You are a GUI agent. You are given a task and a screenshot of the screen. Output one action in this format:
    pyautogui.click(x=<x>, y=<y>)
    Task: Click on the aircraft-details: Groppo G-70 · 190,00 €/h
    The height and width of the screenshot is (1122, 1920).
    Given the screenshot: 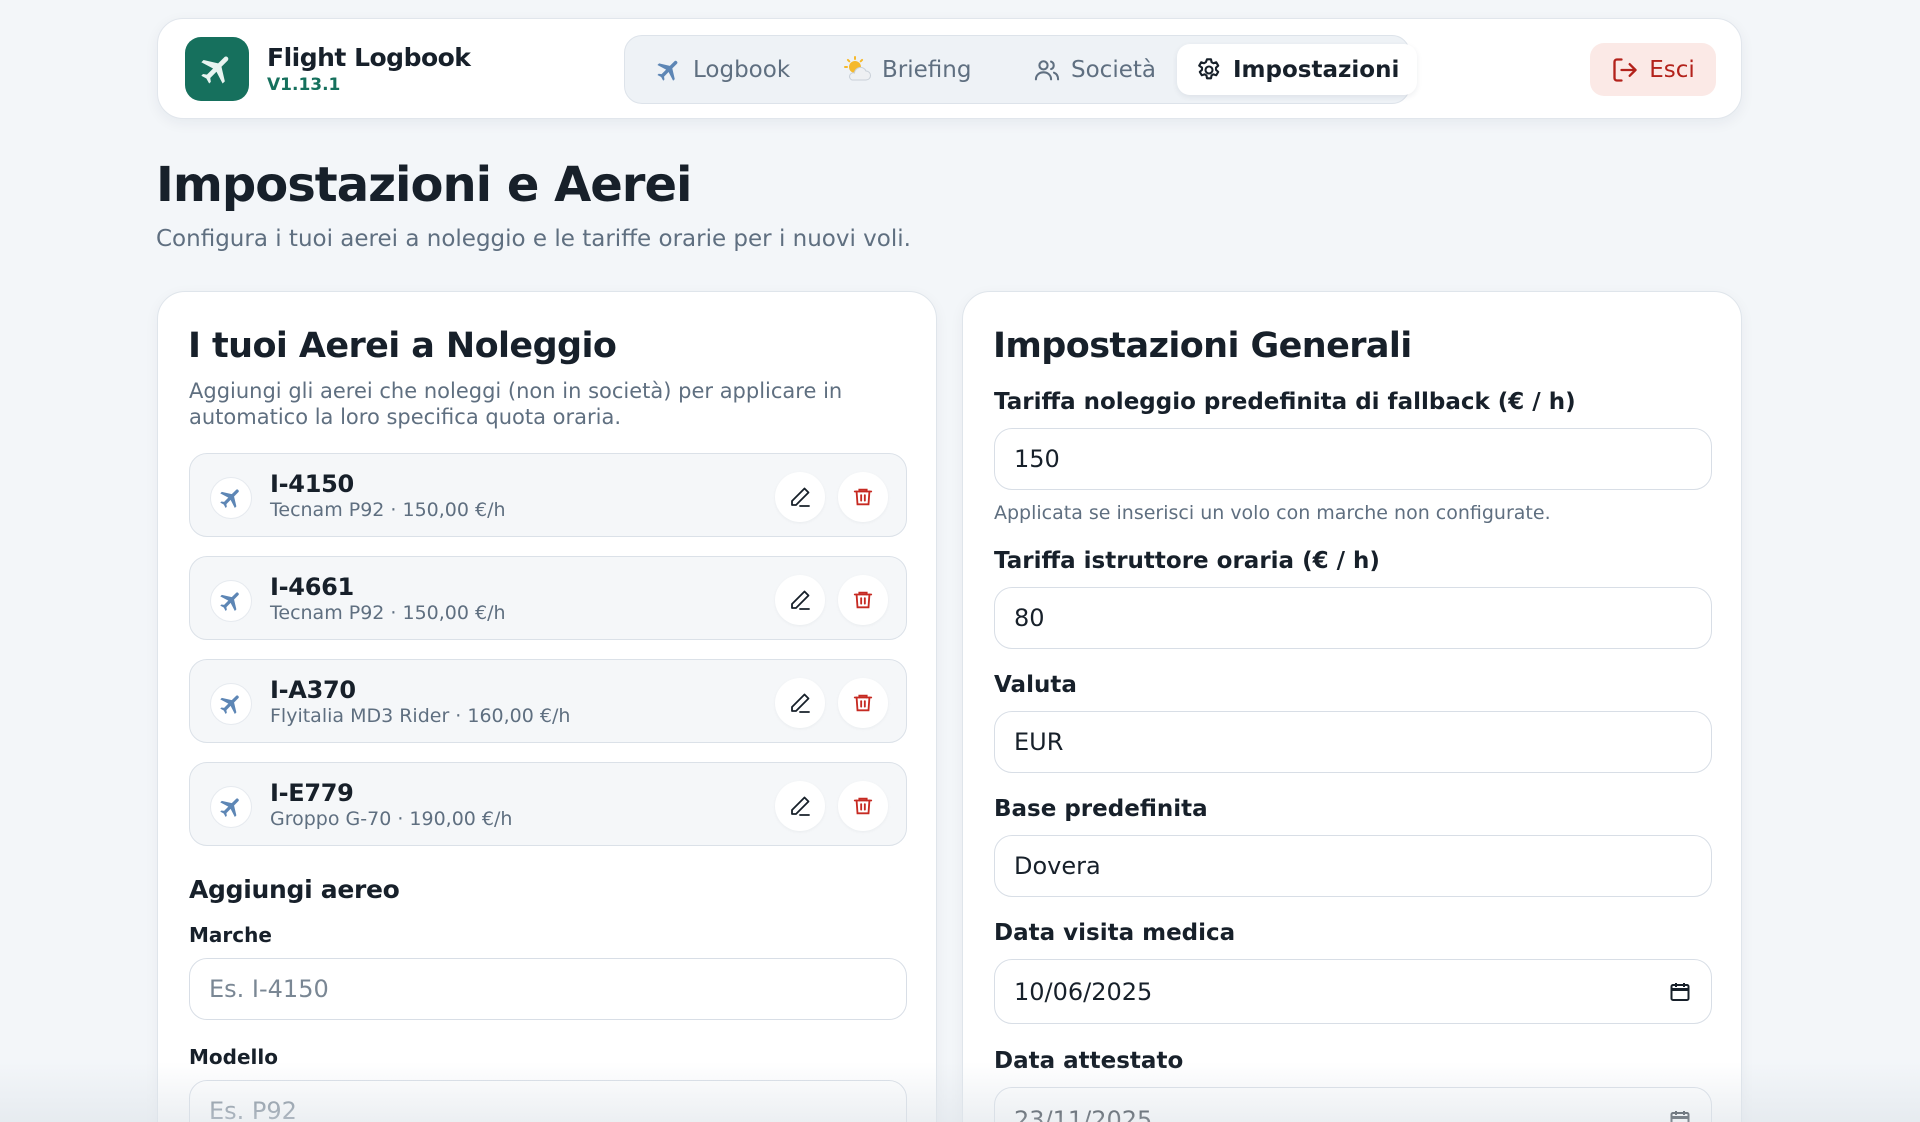 What is the action you would take?
    pyautogui.click(x=391, y=819)
    